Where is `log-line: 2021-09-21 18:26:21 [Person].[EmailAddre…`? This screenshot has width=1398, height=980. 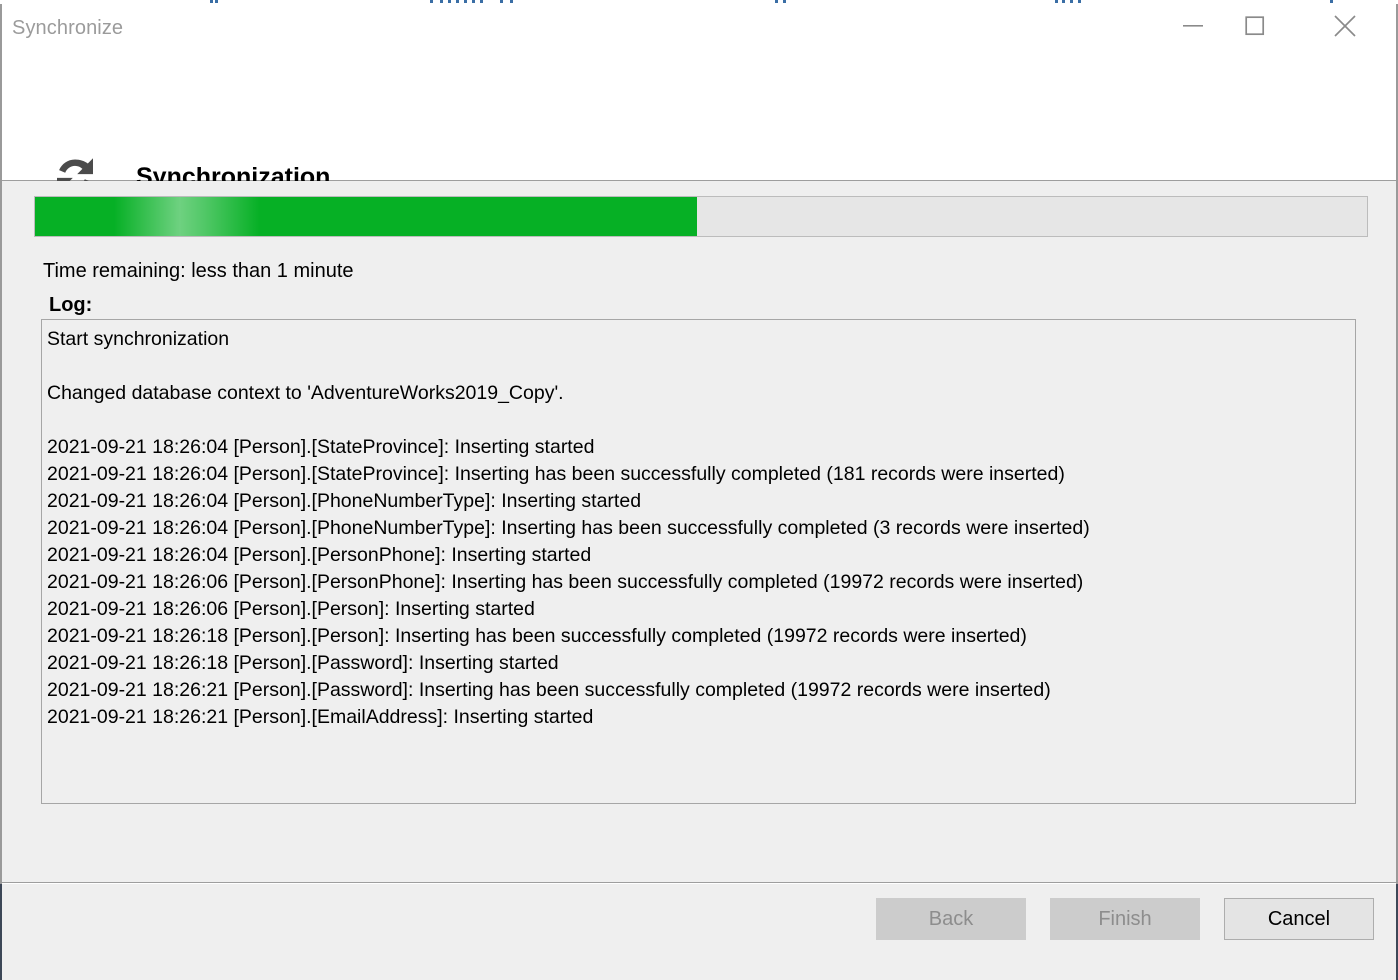 log-line: 2021-09-21 18:26:21 [Person].[EmailAddre… is located at coordinates (320, 717).